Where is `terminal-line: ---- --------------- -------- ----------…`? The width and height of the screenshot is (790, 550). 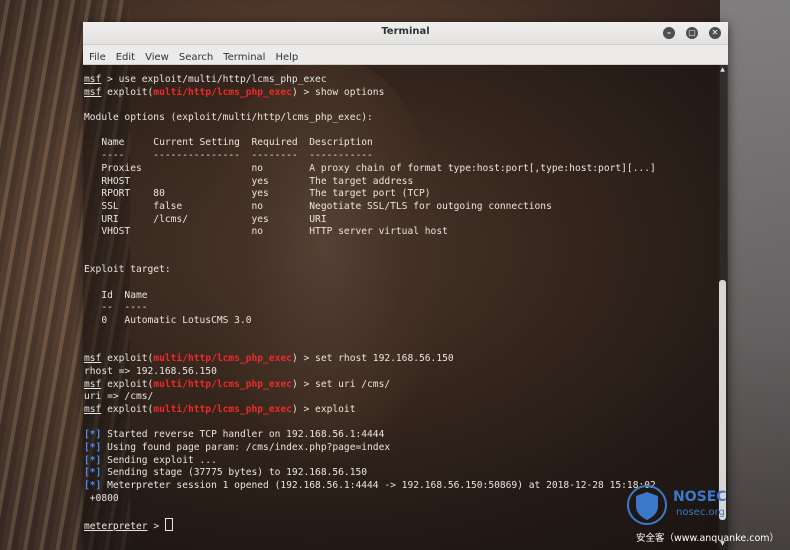
terminal-line: ---- --------------- -------- ----------… is located at coordinates (401, 156).